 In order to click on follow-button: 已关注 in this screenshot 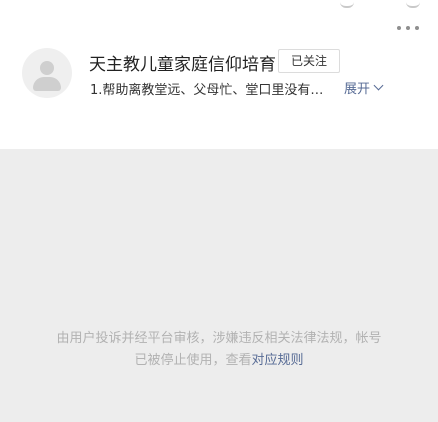, I will do `click(309, 61)`.